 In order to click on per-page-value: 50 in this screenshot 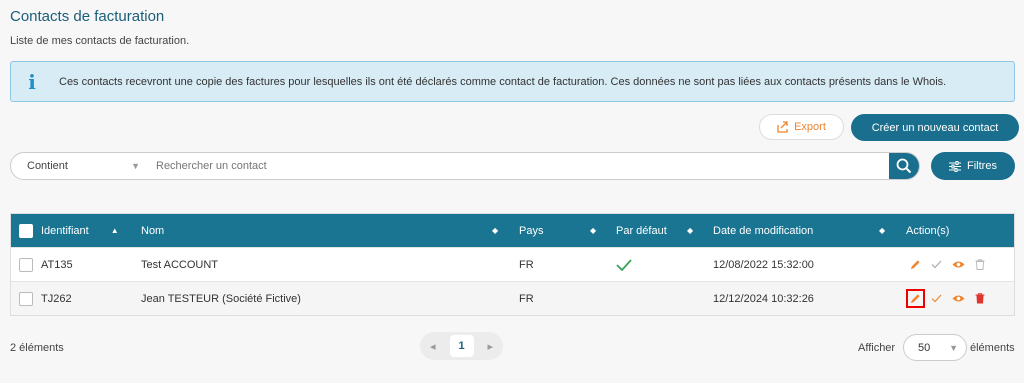, I will do `click(924, 347)`.